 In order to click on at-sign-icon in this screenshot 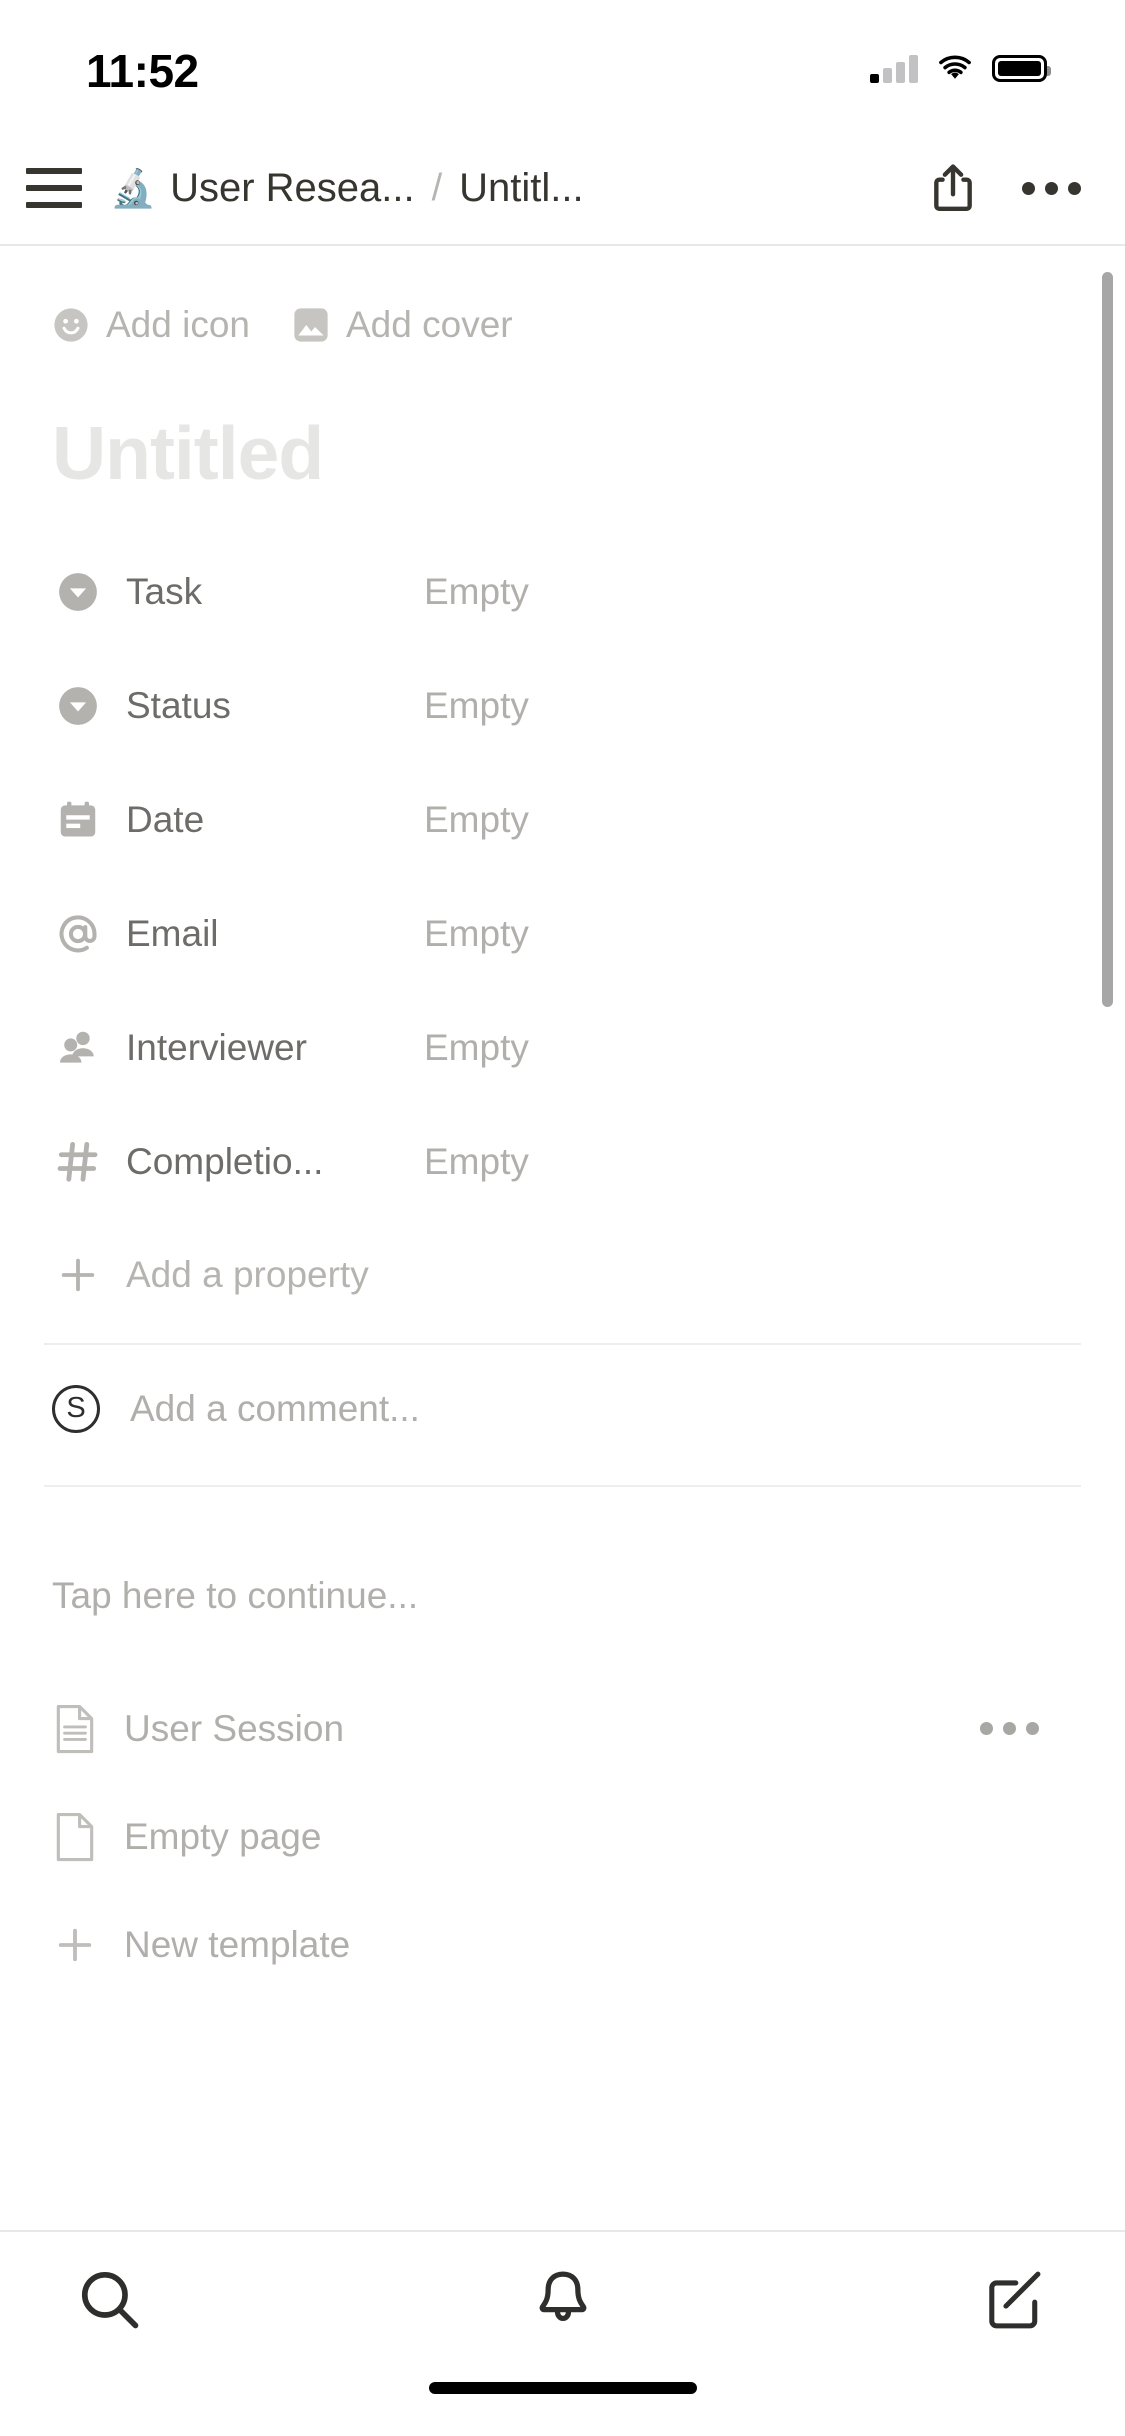, I will do `click(78, 934)`.